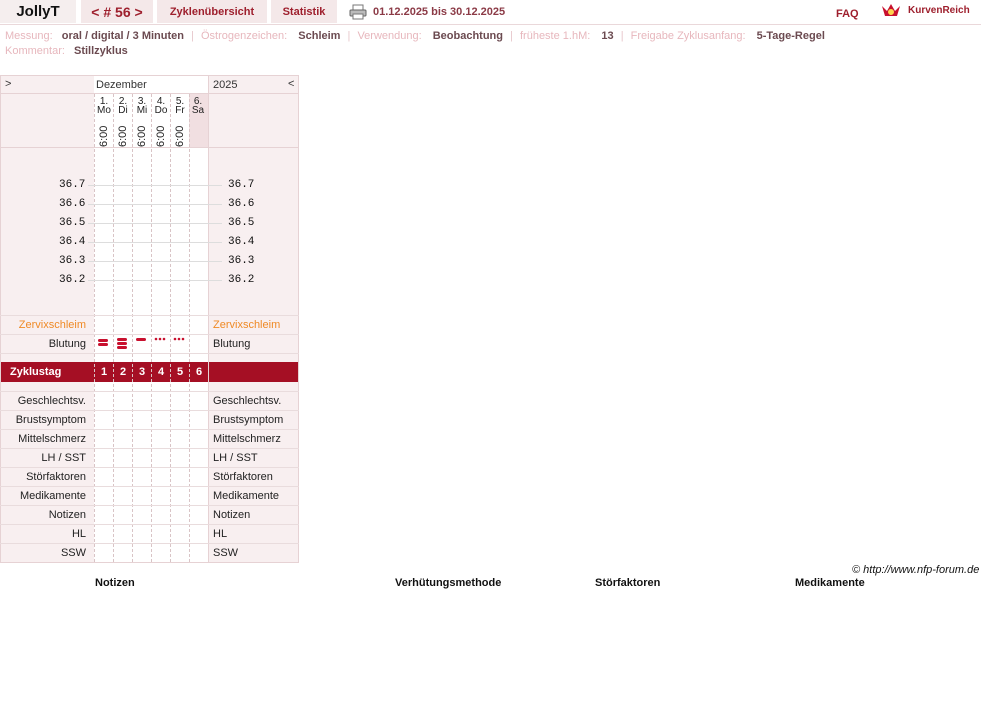 The image size is (981, 702). I want to click on row-label-breast-symptom: Brustsymptom, so click(50, 420).